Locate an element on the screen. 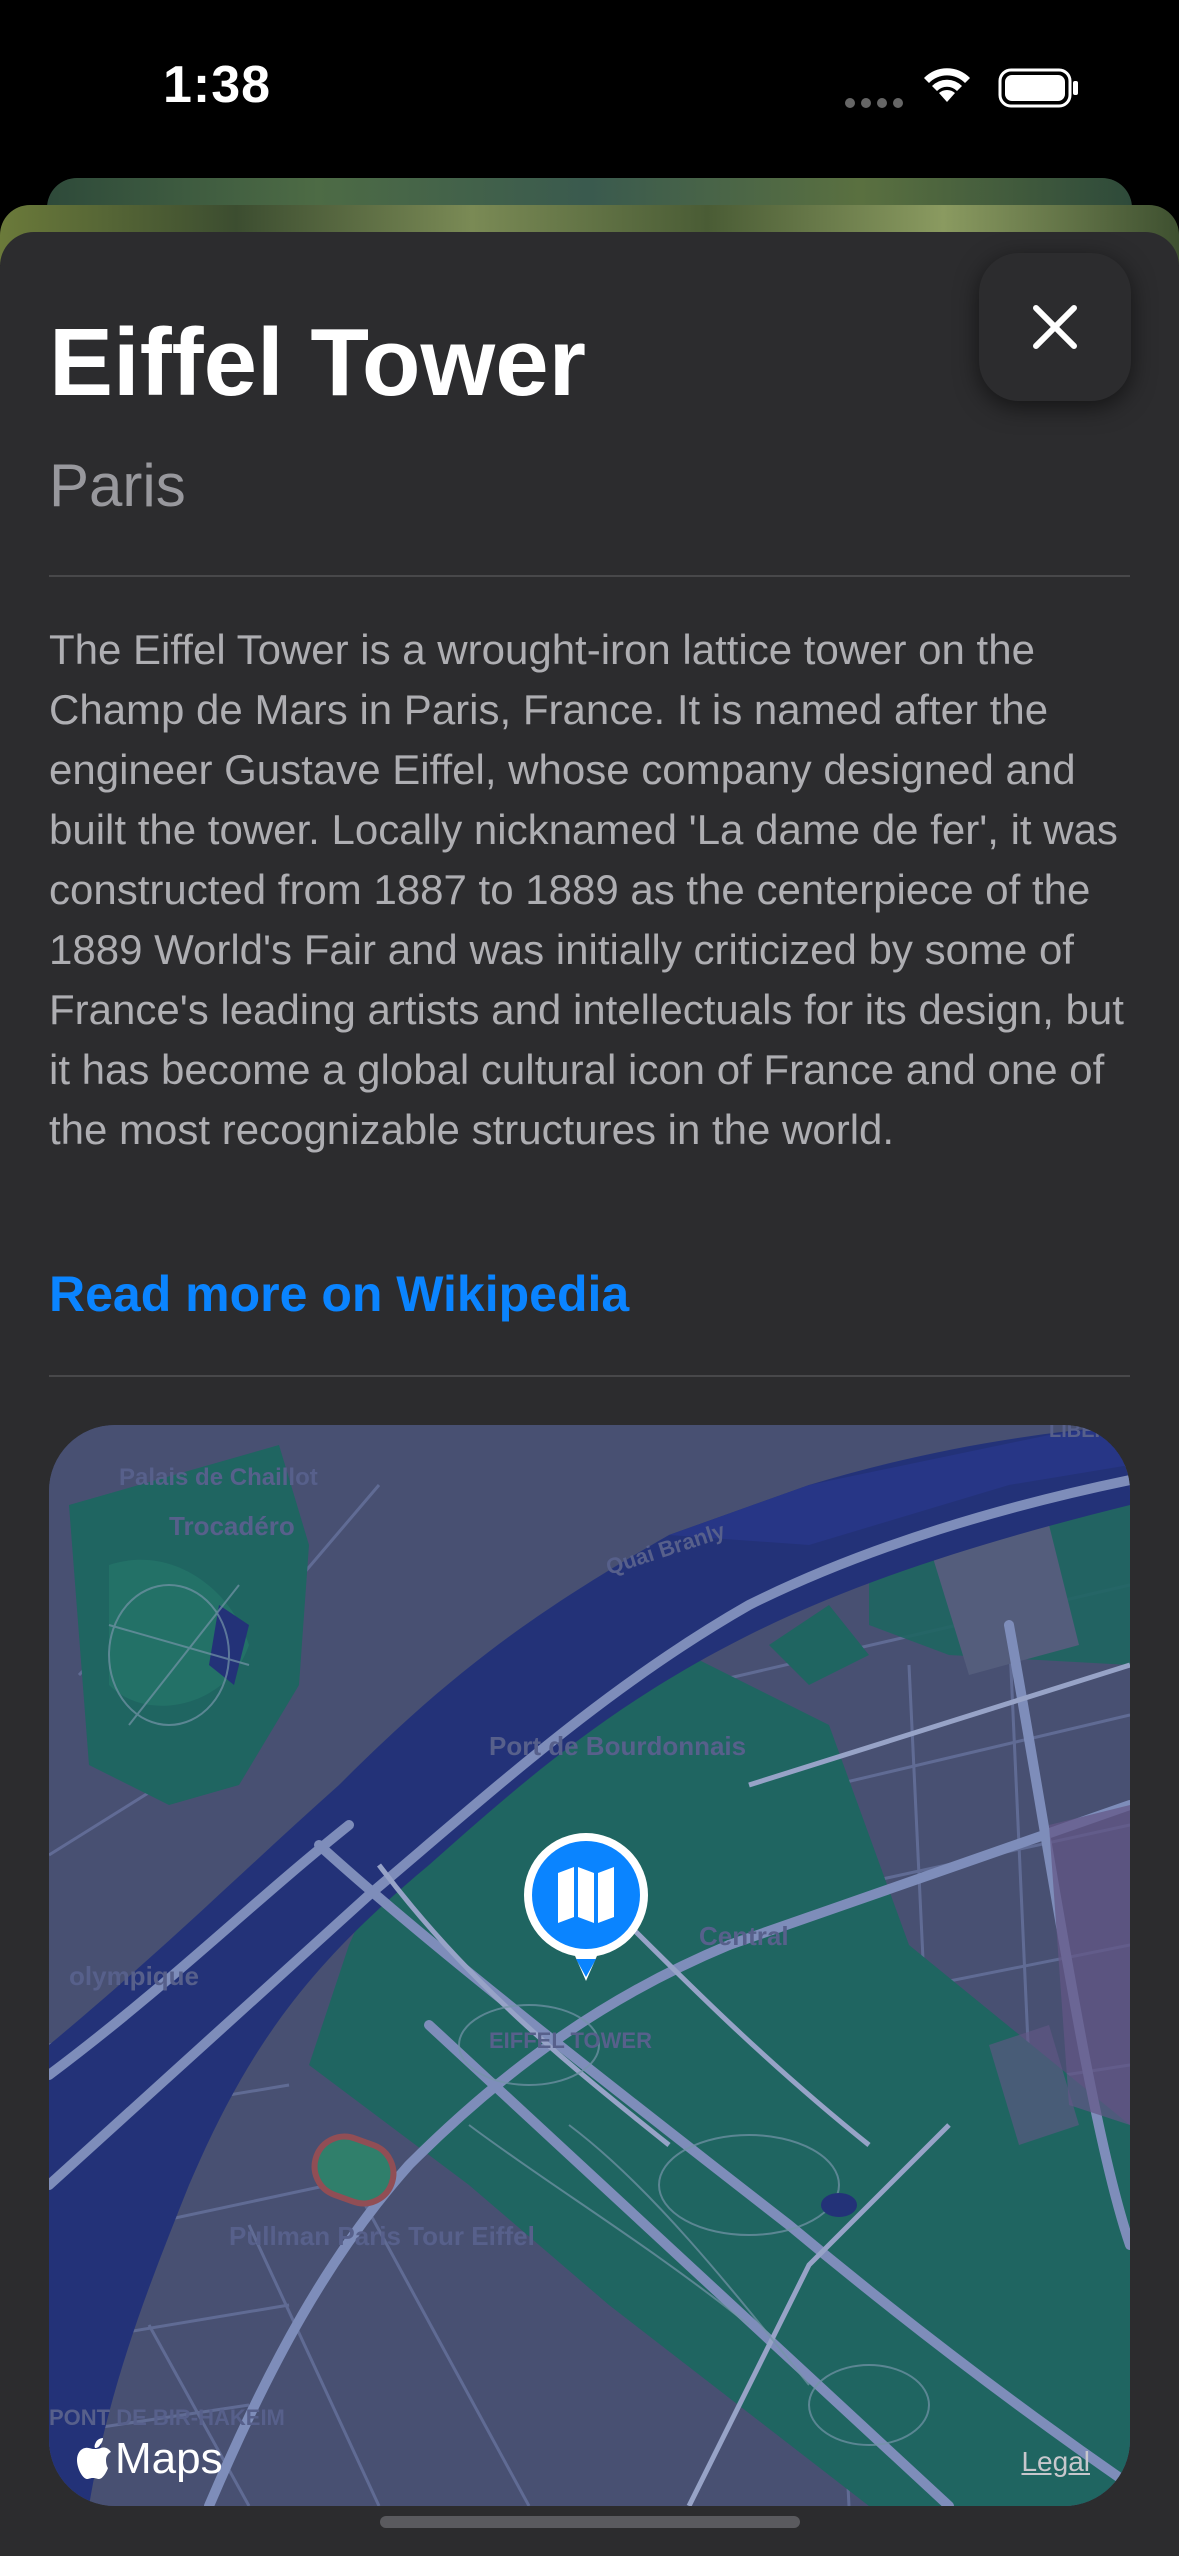  map-pin-icon is located at coordinates (586, 1912).